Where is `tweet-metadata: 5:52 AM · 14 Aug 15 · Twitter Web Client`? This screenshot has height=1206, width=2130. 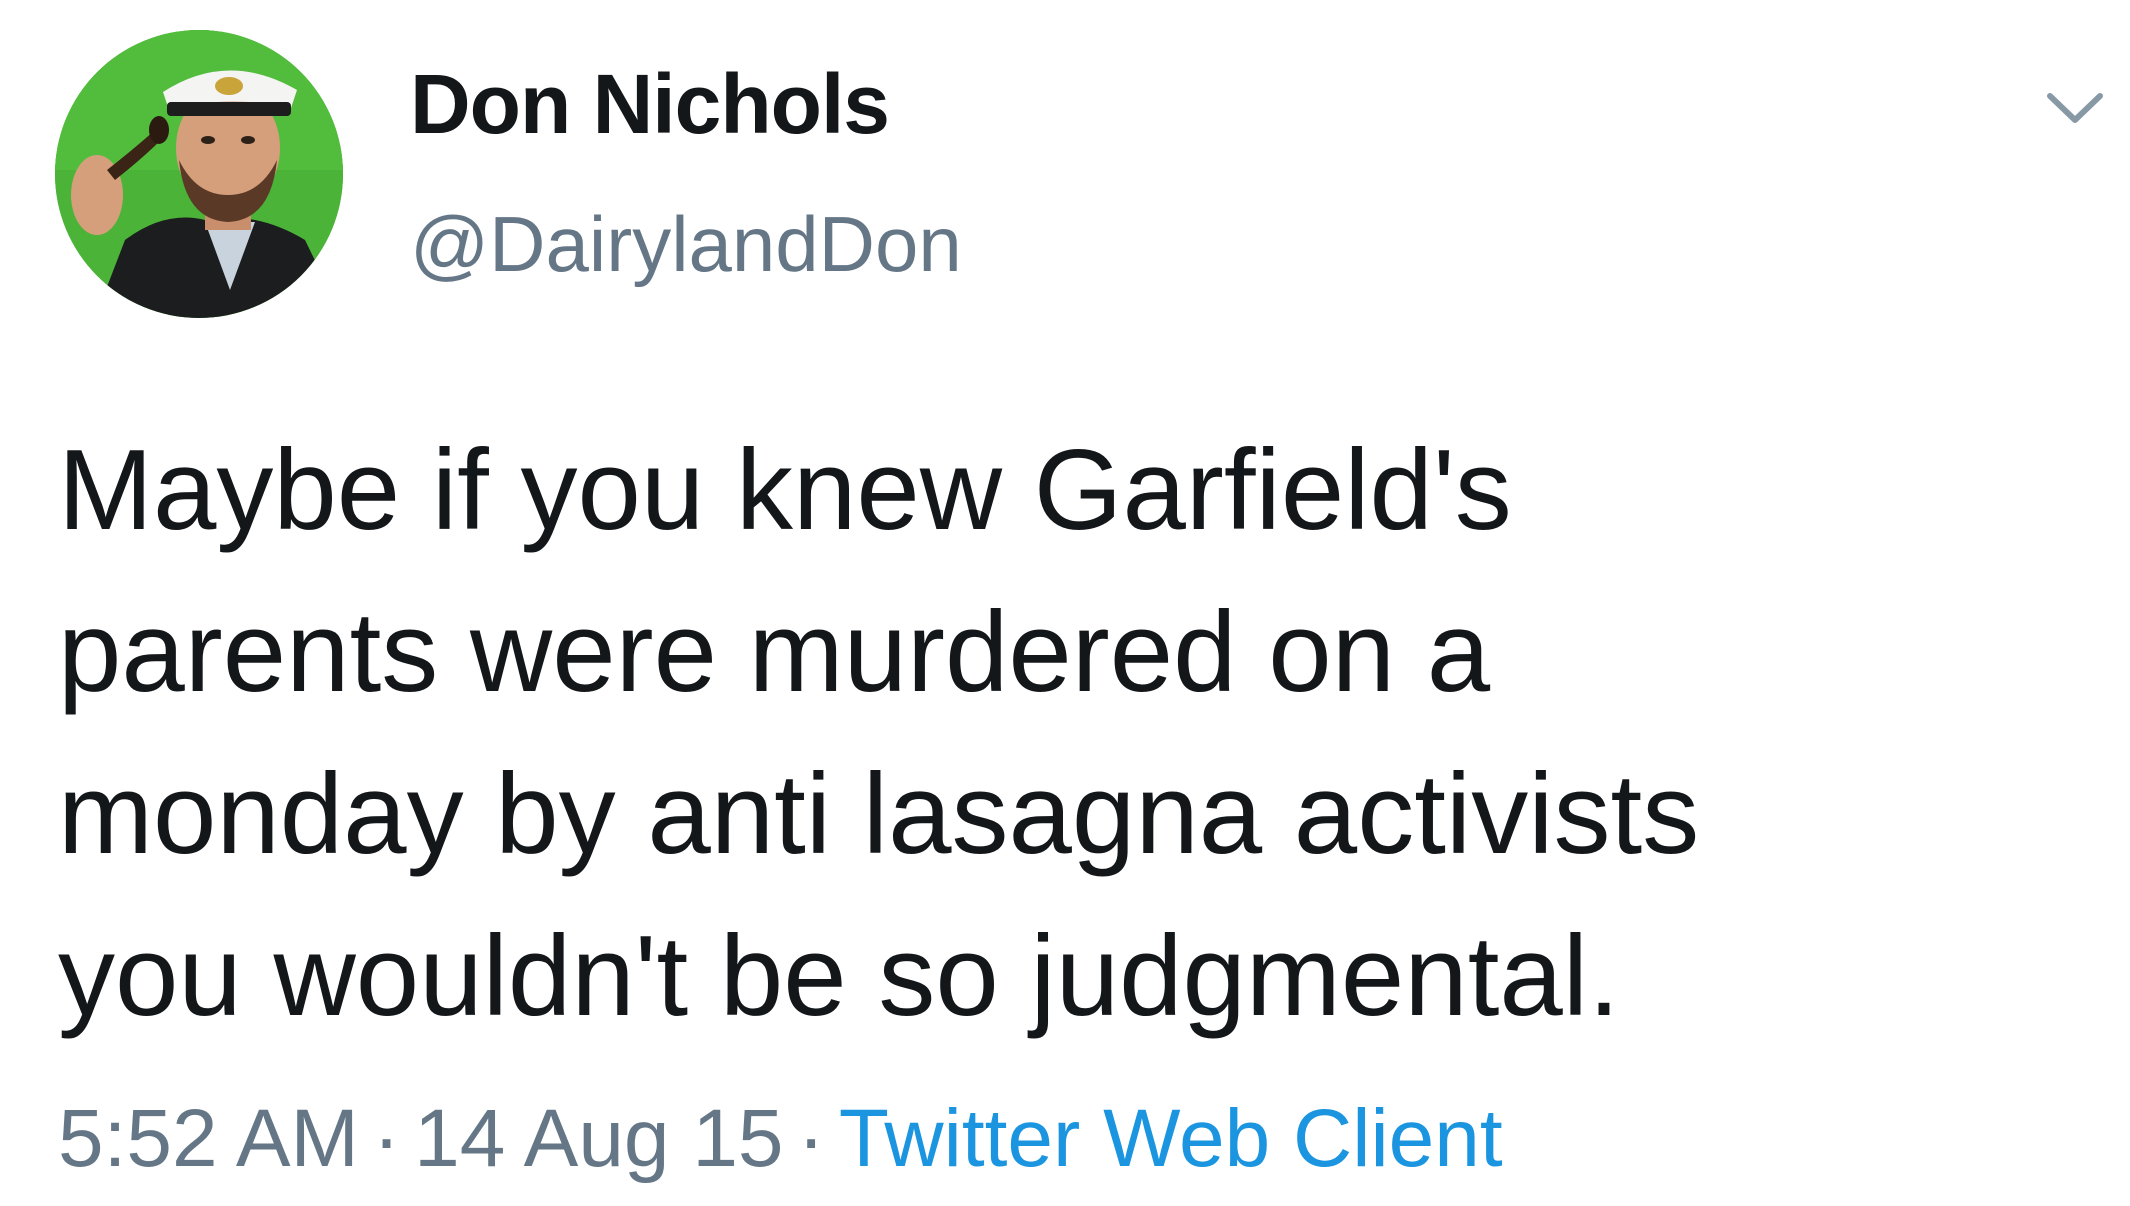
tweet-metadata: 5:52 AM · 14 Aug 15 · Twitter Web Client is located at coordinates (780, 1139).